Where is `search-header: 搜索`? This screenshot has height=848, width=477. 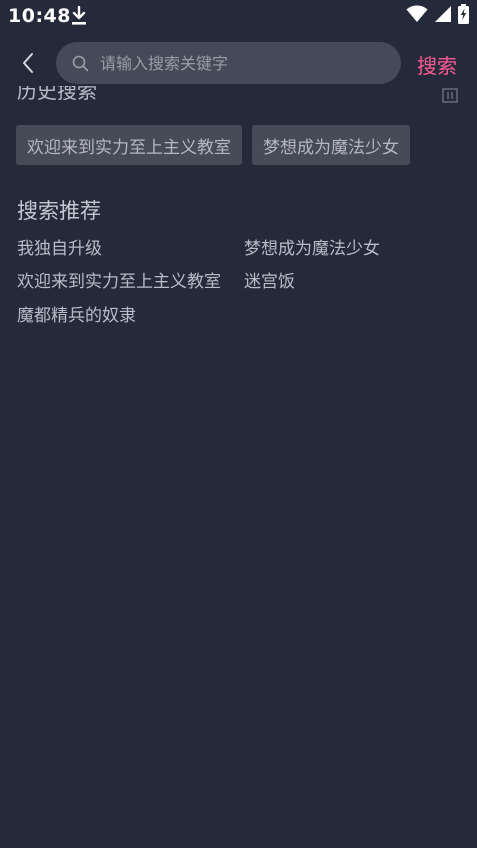 search-header: 搜索 is located at coordinates (238, 63).